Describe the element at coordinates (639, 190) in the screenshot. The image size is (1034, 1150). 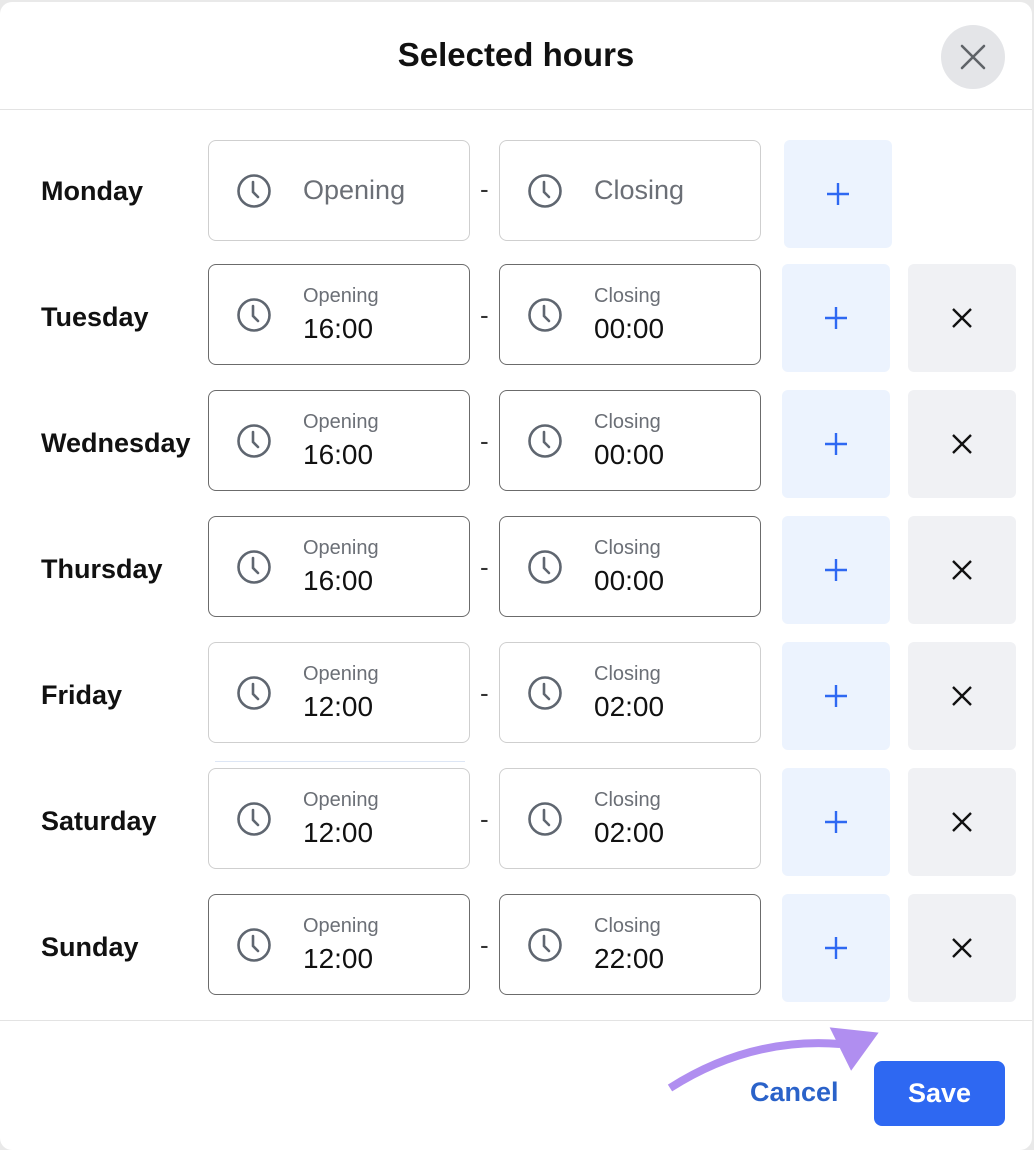
I see `closing-placeholder: Closing` at that location.